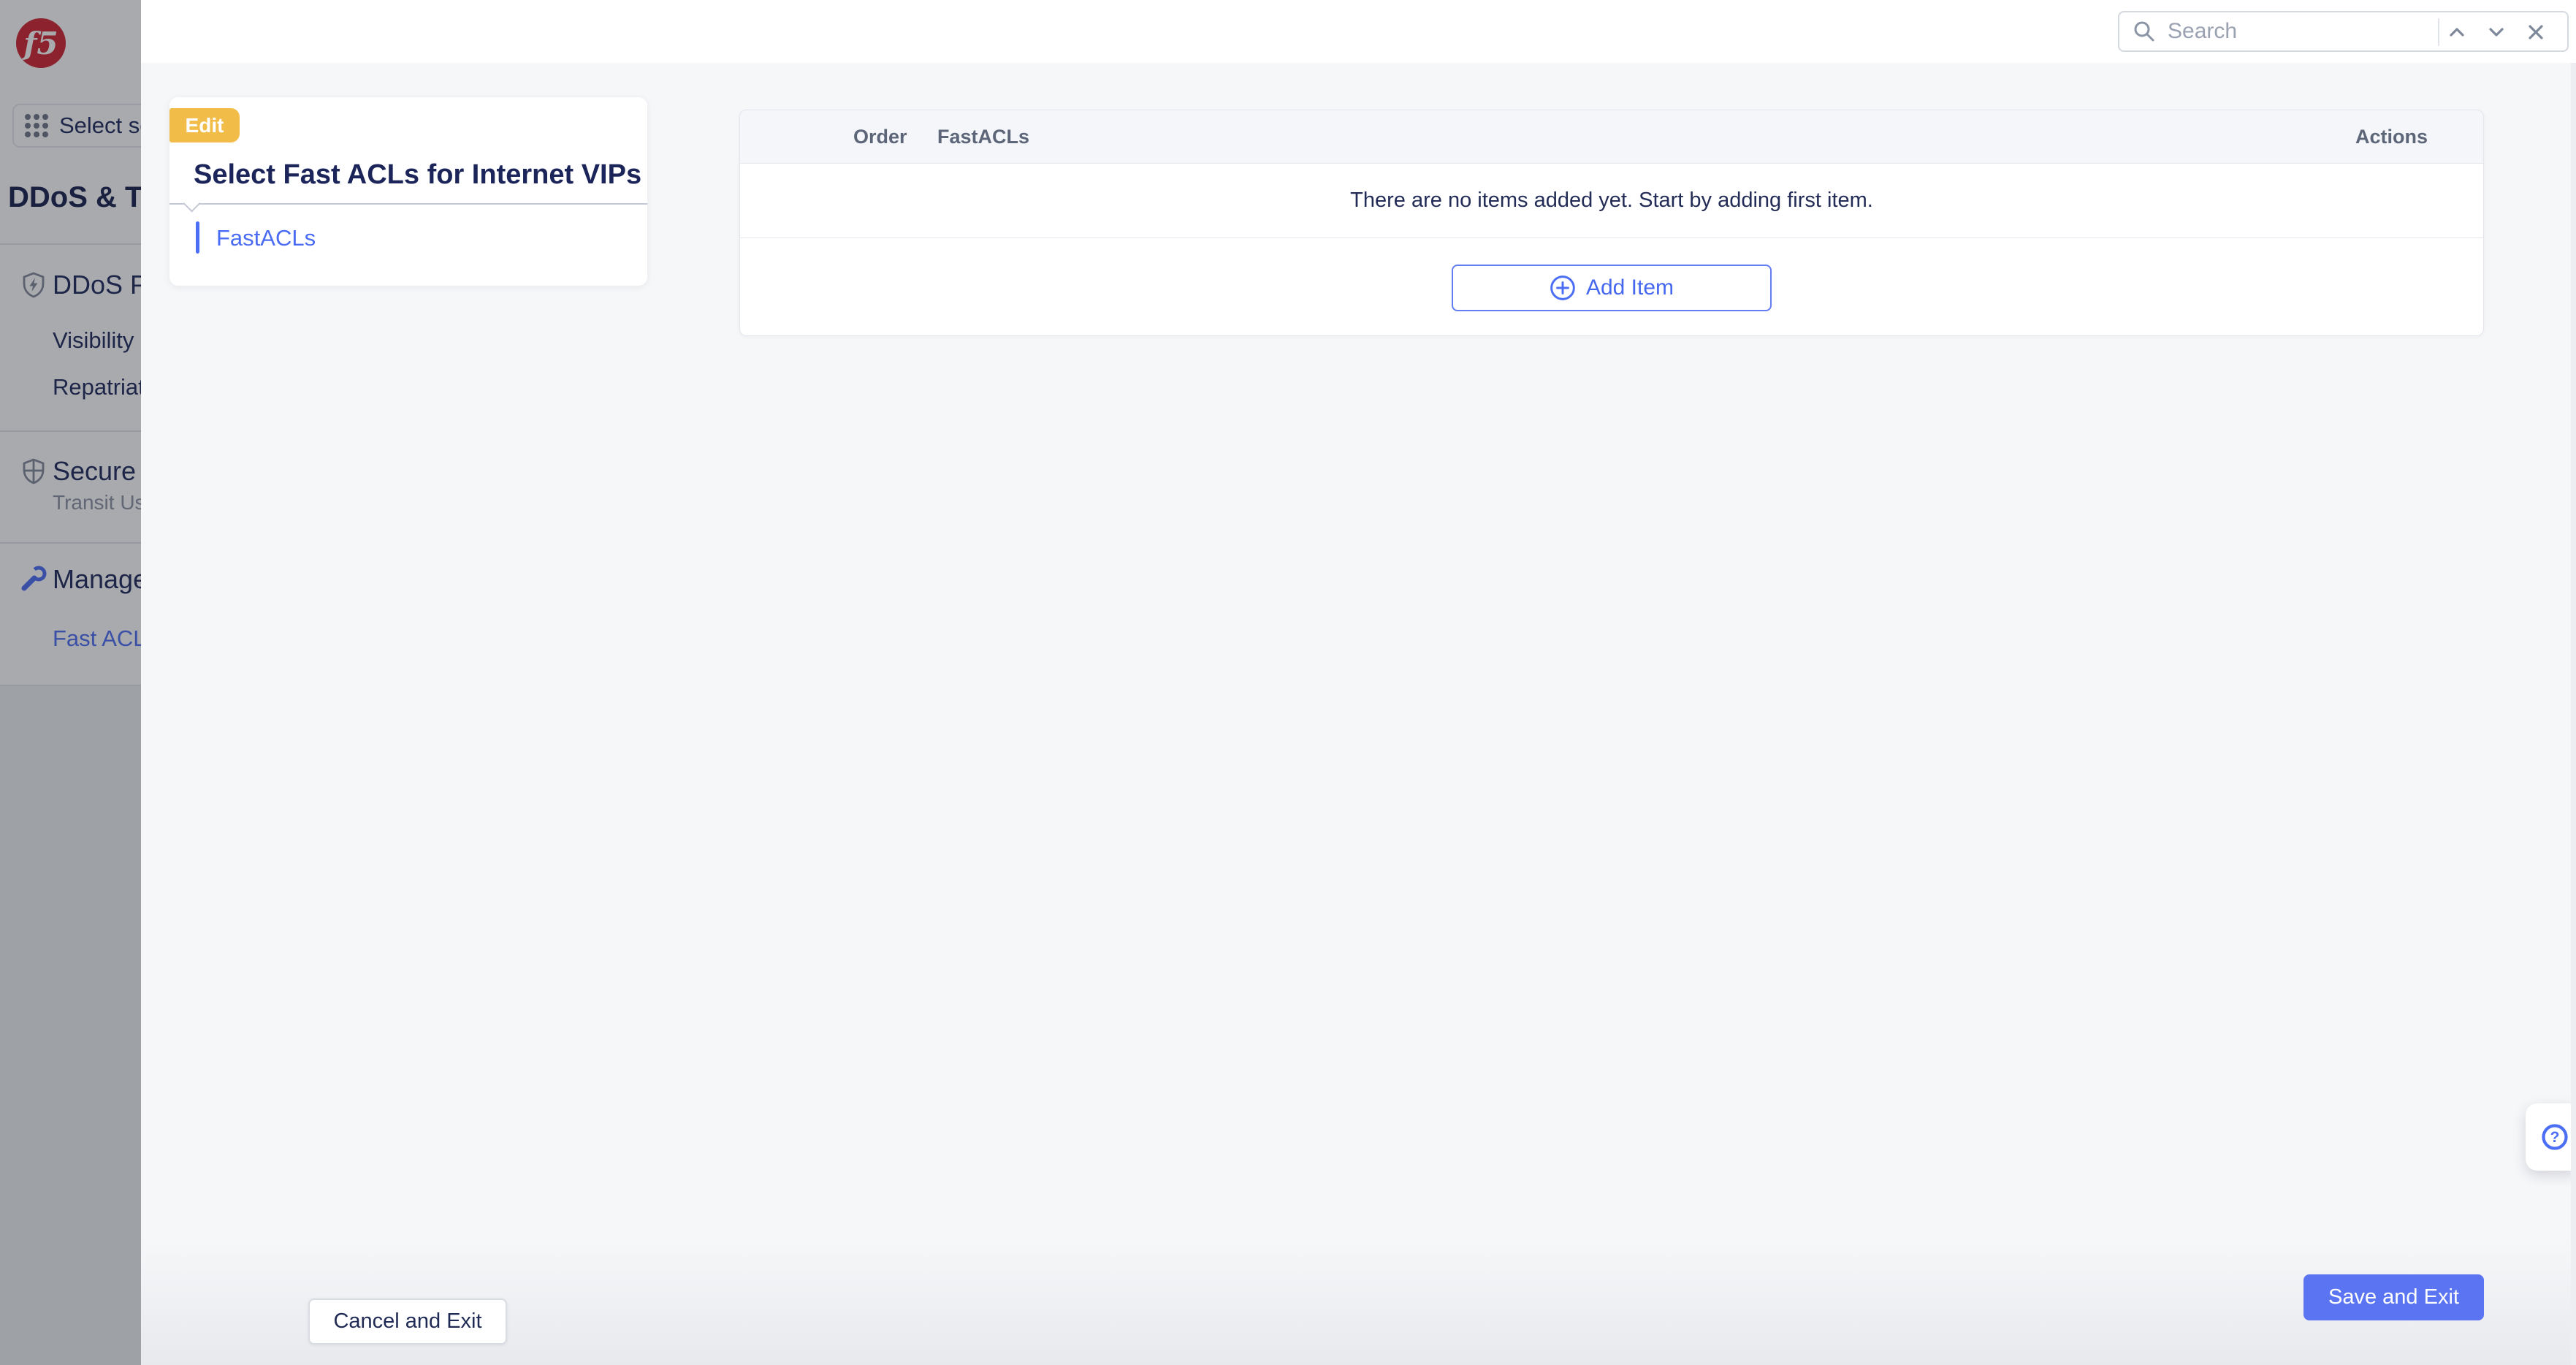 The height and width of the screenshot is (1365, 2576). I want to click on cancel-button-label: Cancel and Exit, so click(408, 1321).